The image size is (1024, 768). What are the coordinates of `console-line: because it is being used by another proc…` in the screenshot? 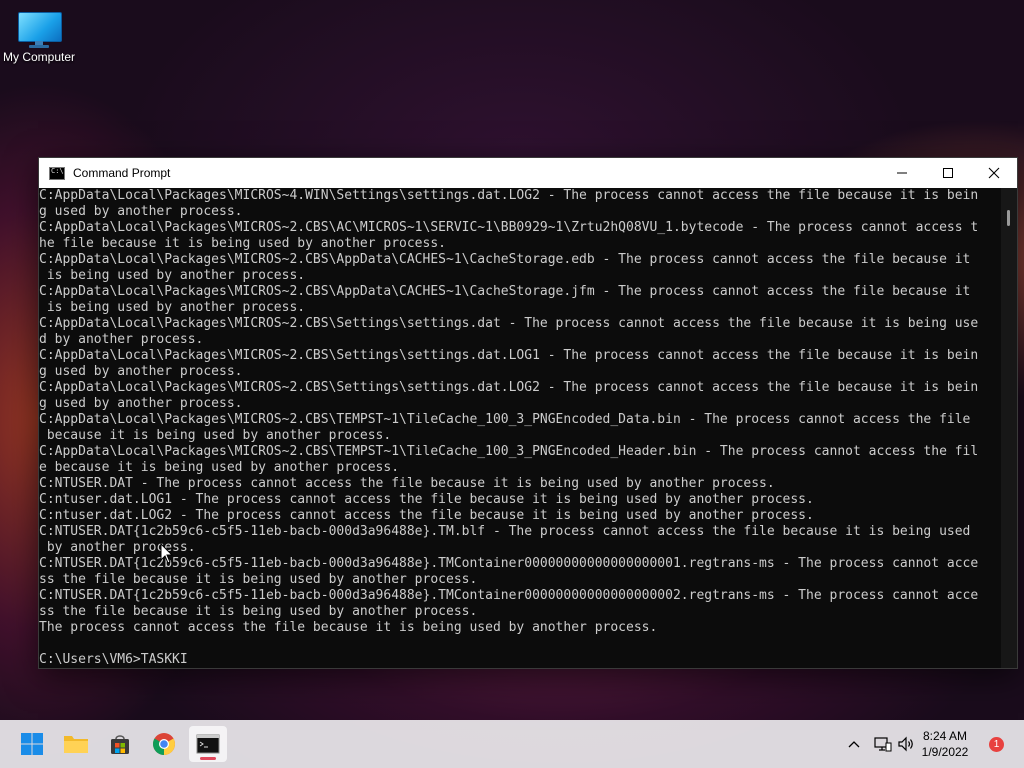 It's located at (215, 435).